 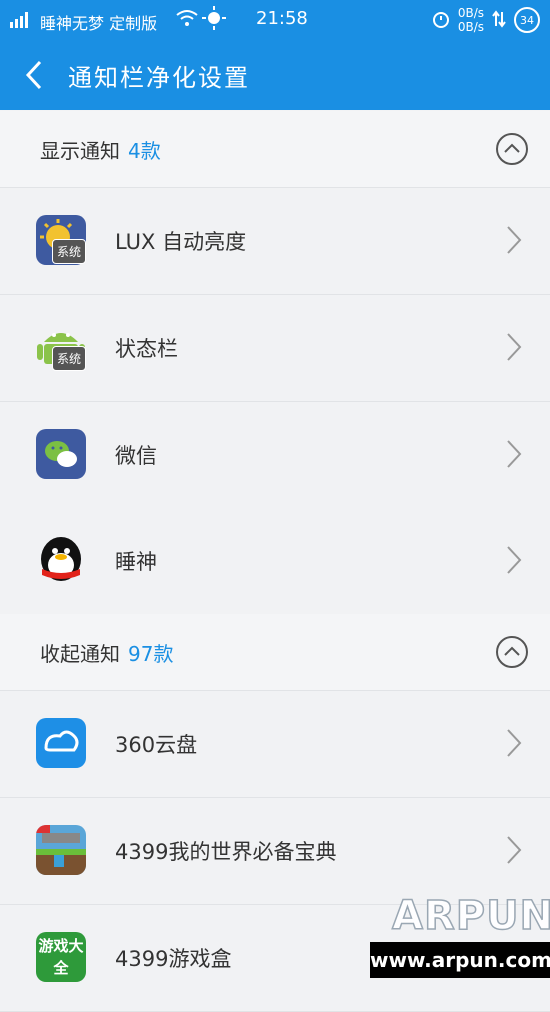 What do you see at coordinates (275, 652) in the screenshot?
I see `section-collapsed-notifications: 收起通知 97款` at bounding box center [275, 652].